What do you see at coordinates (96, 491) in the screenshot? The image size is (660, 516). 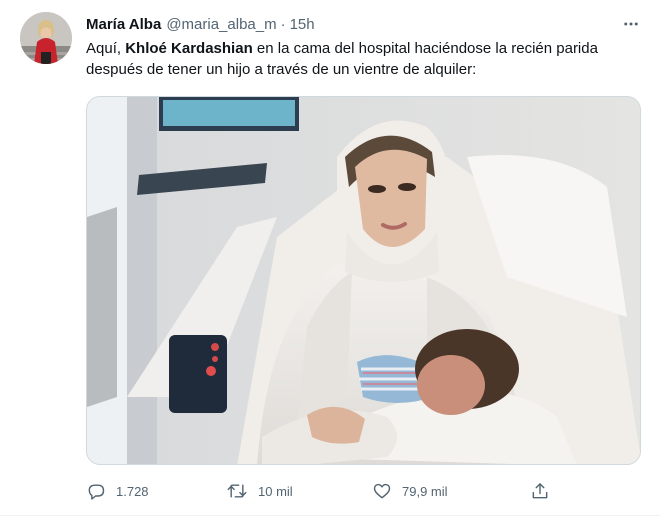 I see `reply-icon` at bounding box center [96, 491].